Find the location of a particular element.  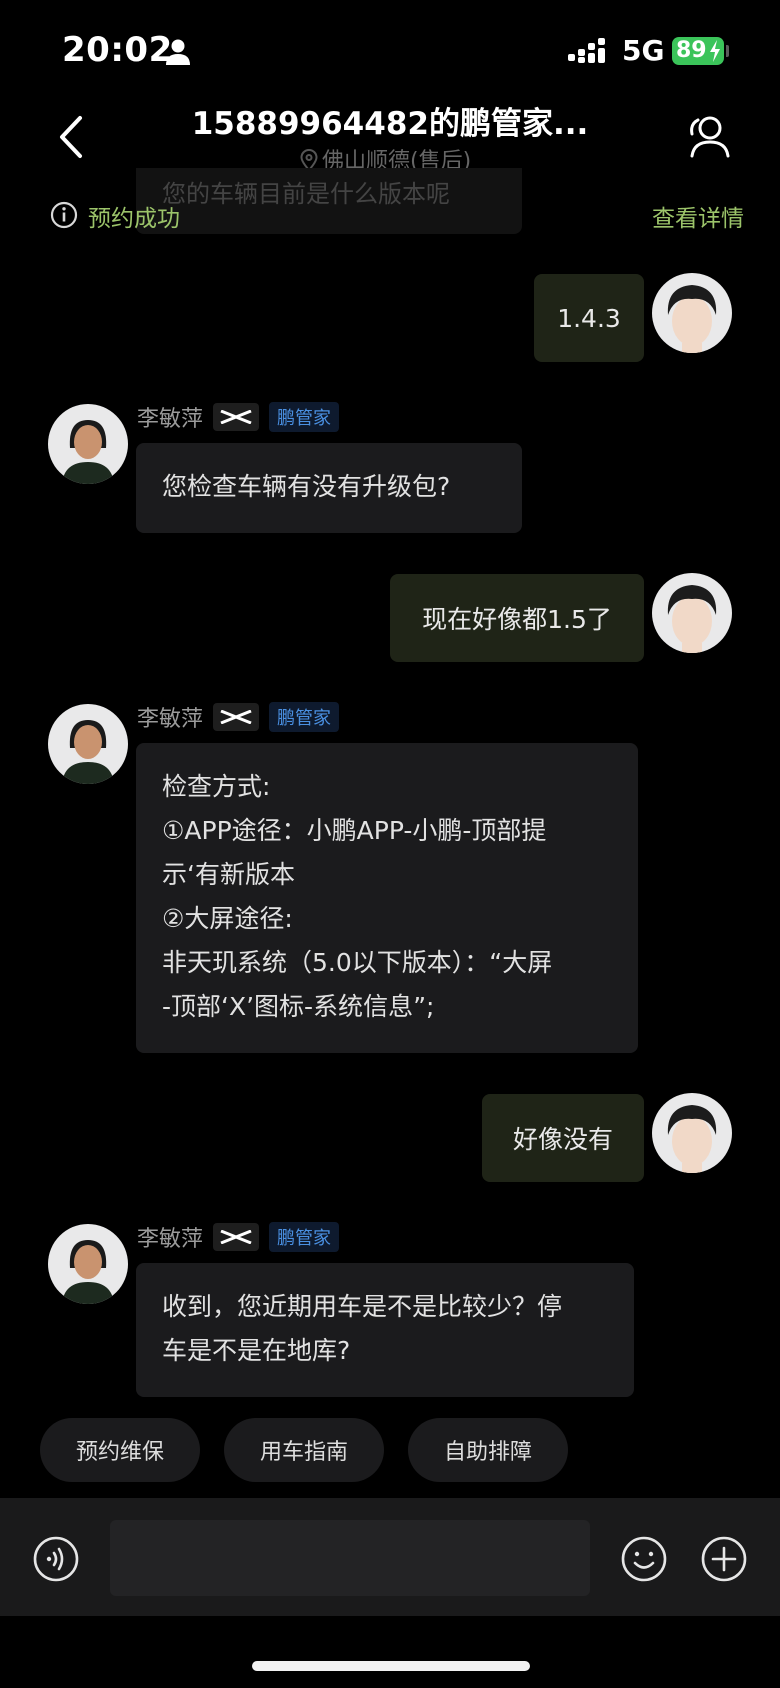

message-text: 好像没有 is located at coordinates (562, 1139).